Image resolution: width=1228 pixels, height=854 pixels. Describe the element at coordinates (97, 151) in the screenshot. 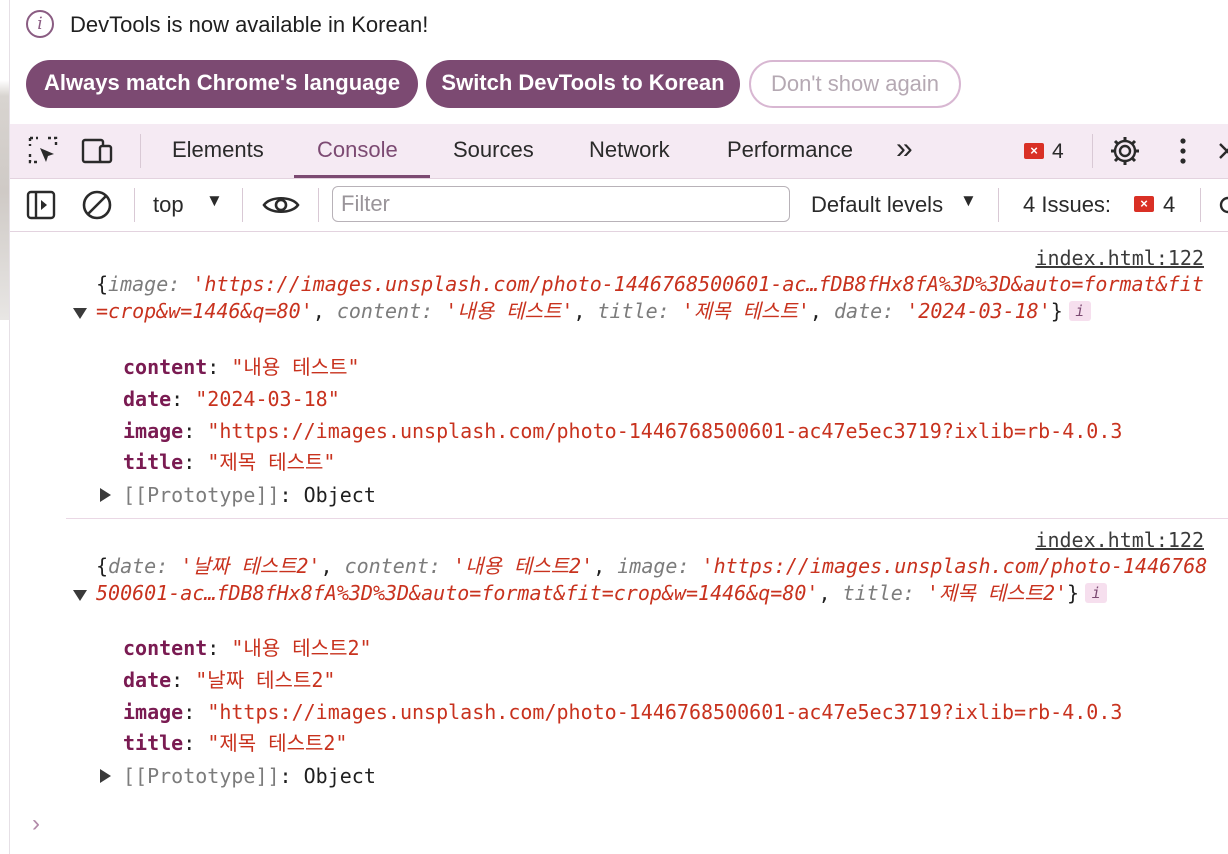

I see `device-toolbar-icon` at that location.